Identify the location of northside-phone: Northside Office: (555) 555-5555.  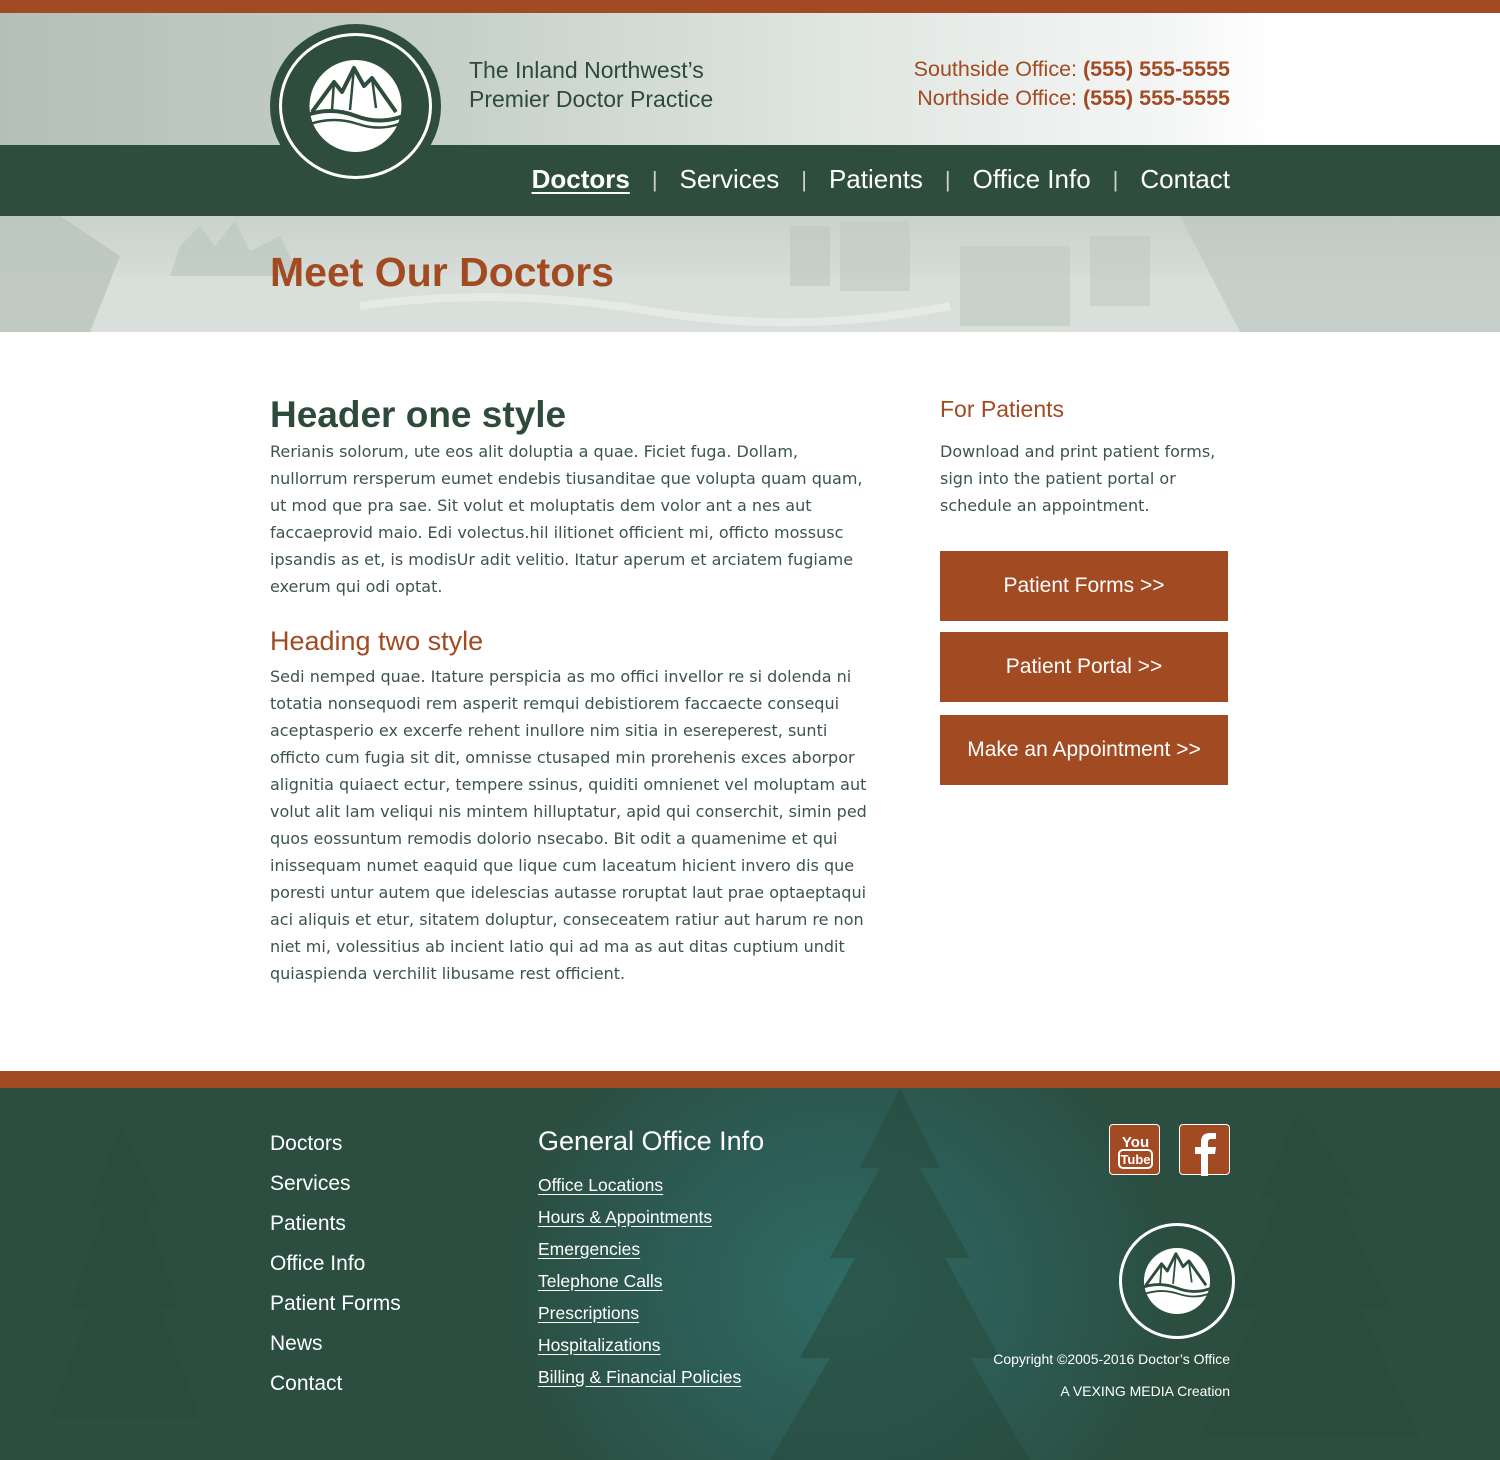
(1072, 98).